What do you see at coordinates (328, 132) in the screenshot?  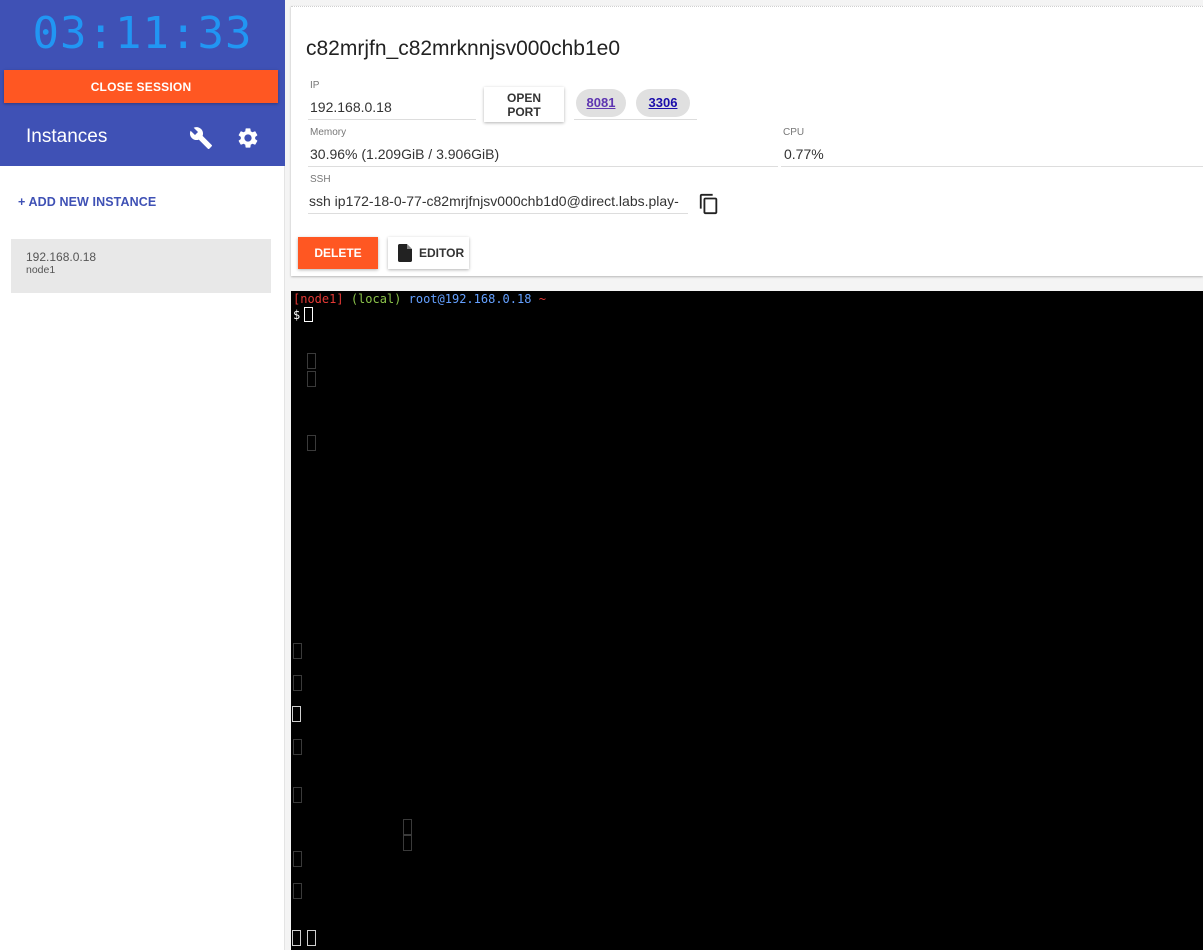 I see `memory-label: Memory` at bounding box center [328, 132].